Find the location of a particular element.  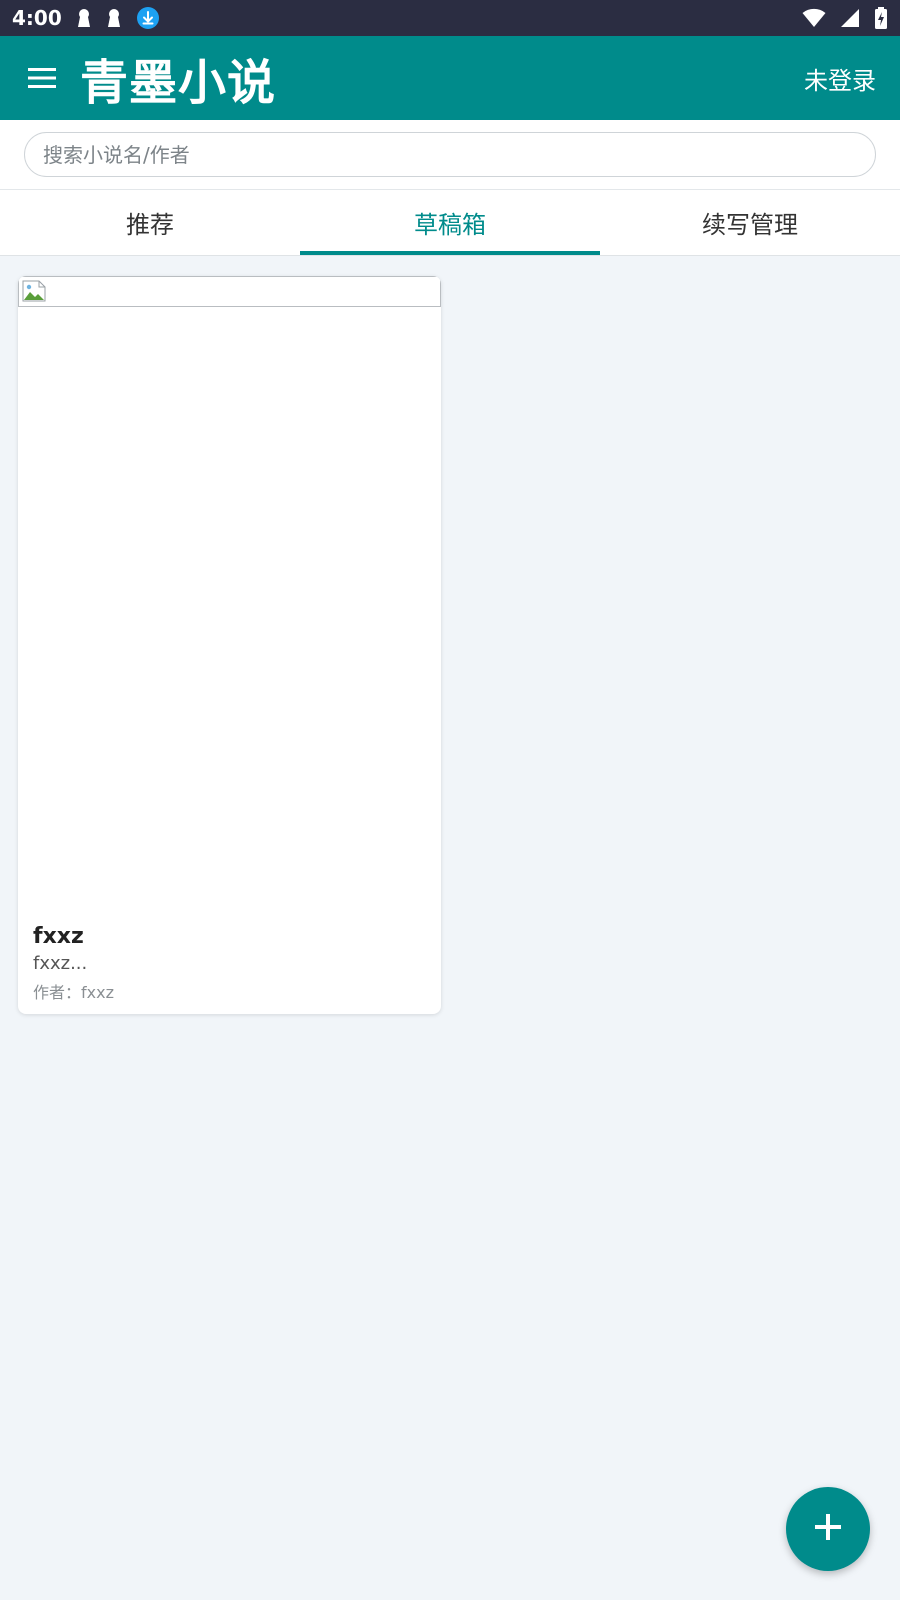

download-icon is located at coordinates (148, 18).